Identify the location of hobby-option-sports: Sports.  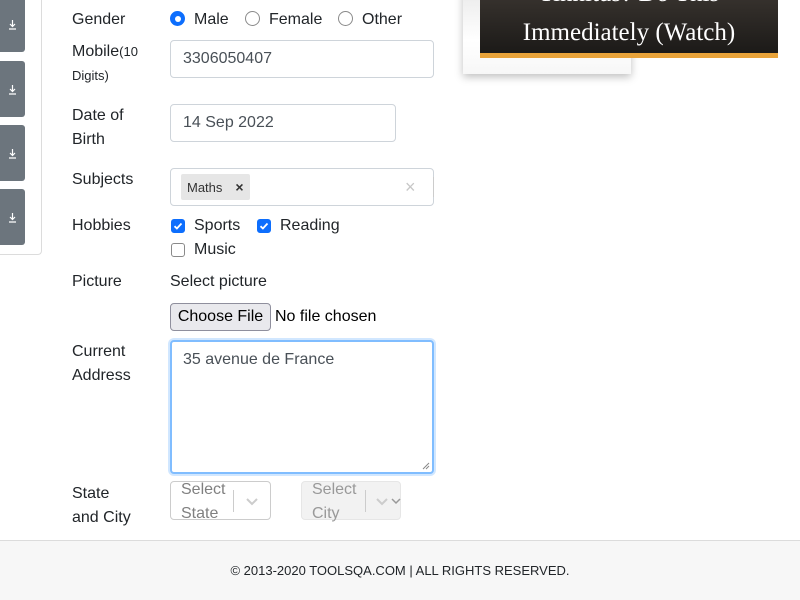
(217, 226).